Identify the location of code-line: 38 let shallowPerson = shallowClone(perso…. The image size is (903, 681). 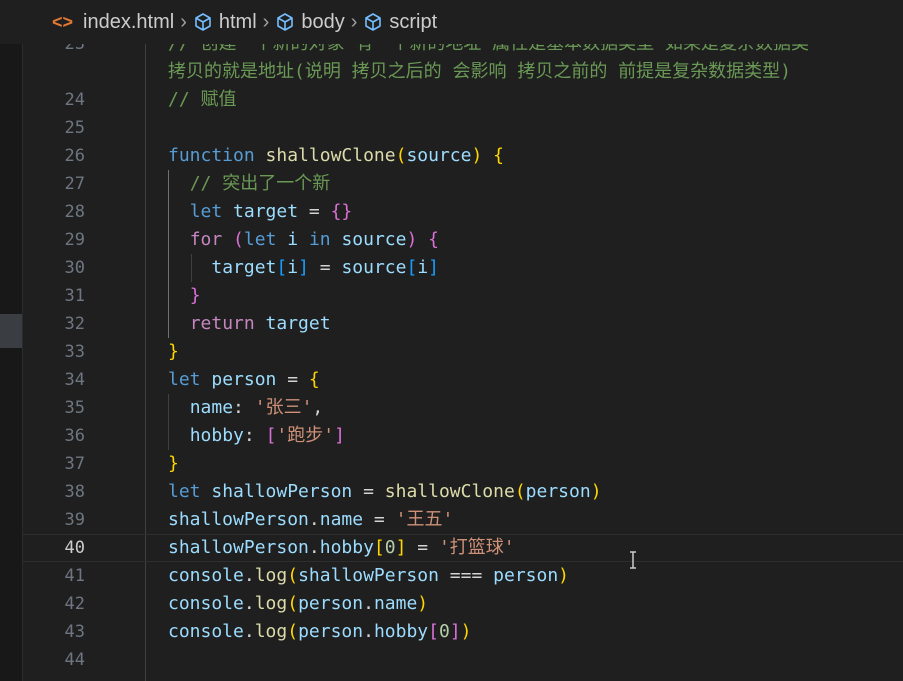
(462, 492).